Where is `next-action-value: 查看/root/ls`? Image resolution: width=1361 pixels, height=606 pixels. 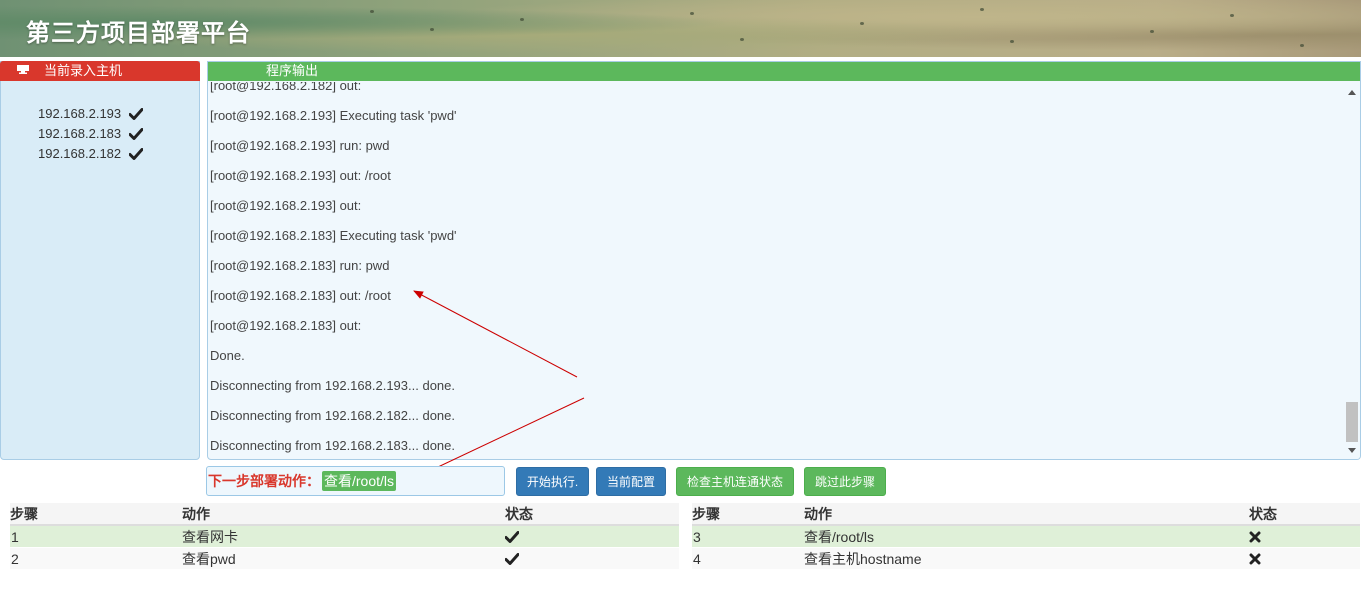 next-action-value: 查看/root/ls is located at coordinates (359, 481).